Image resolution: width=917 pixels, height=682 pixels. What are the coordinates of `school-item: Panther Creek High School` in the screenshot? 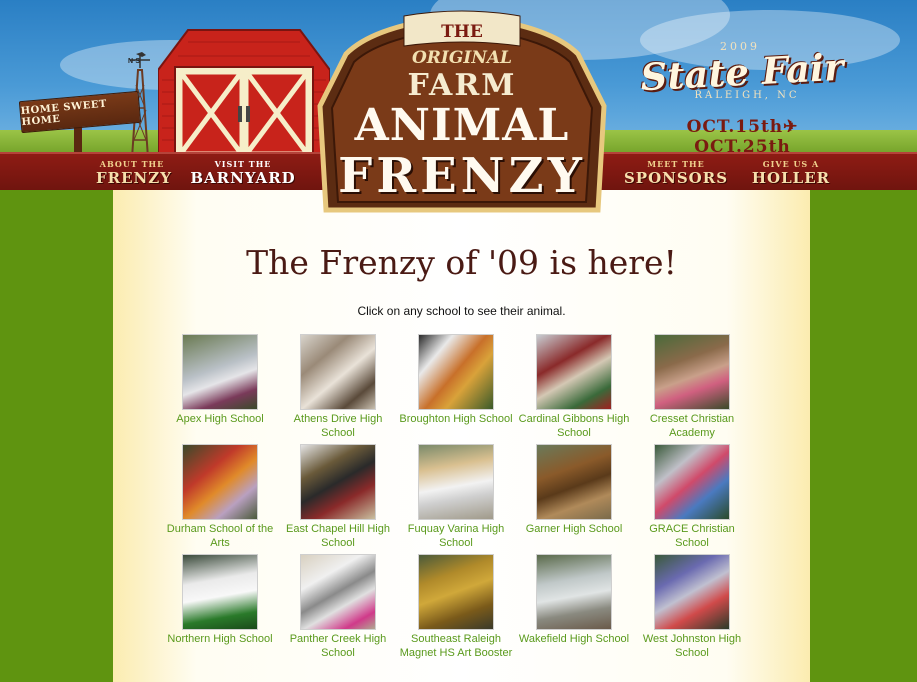 It's located at (338, 607).